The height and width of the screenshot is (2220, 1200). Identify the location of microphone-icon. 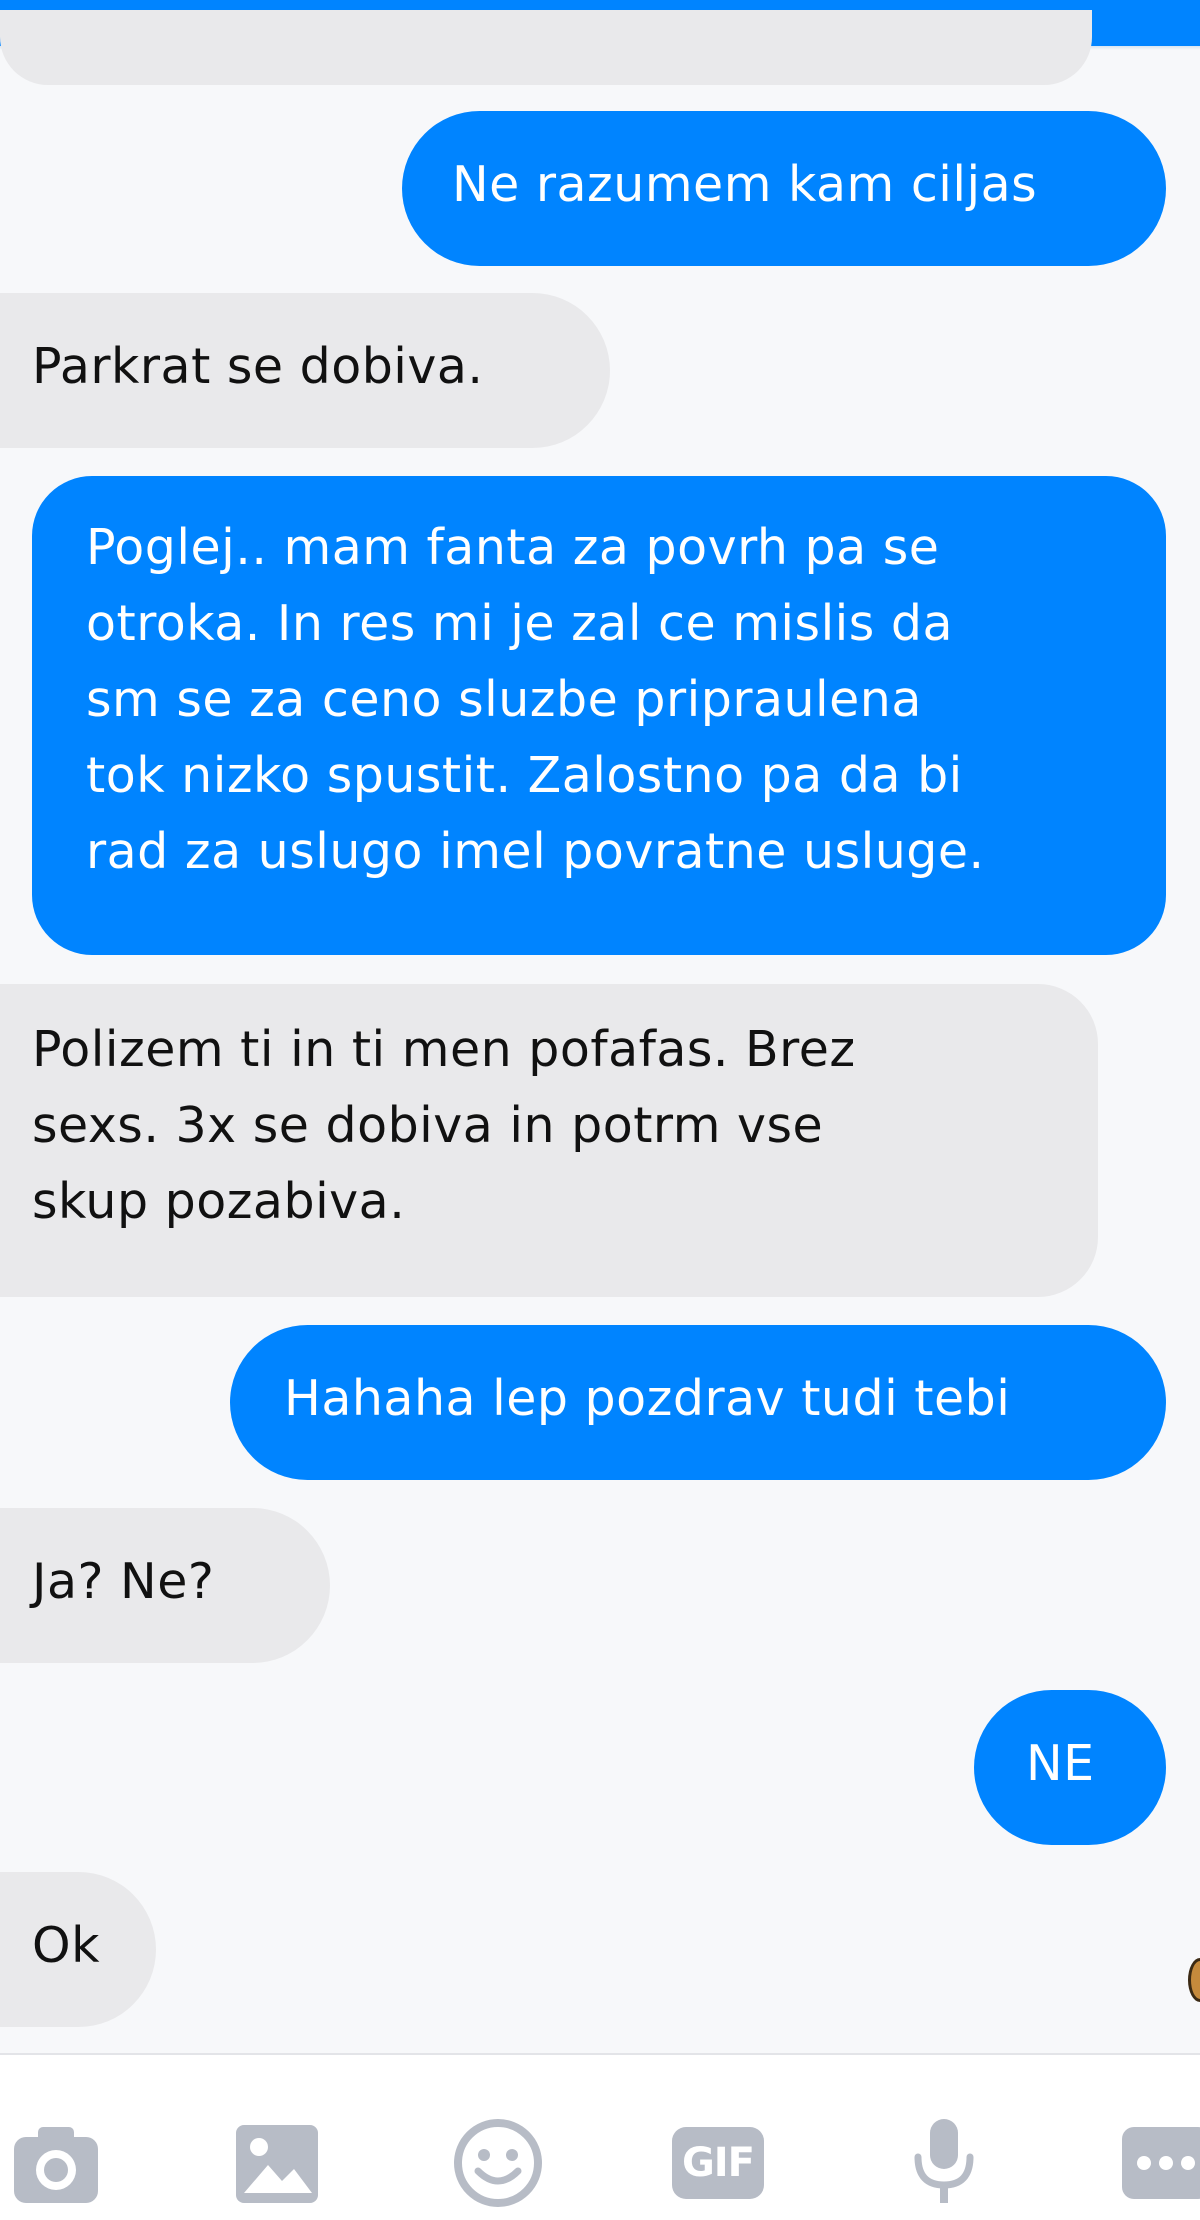
(944, 2163).